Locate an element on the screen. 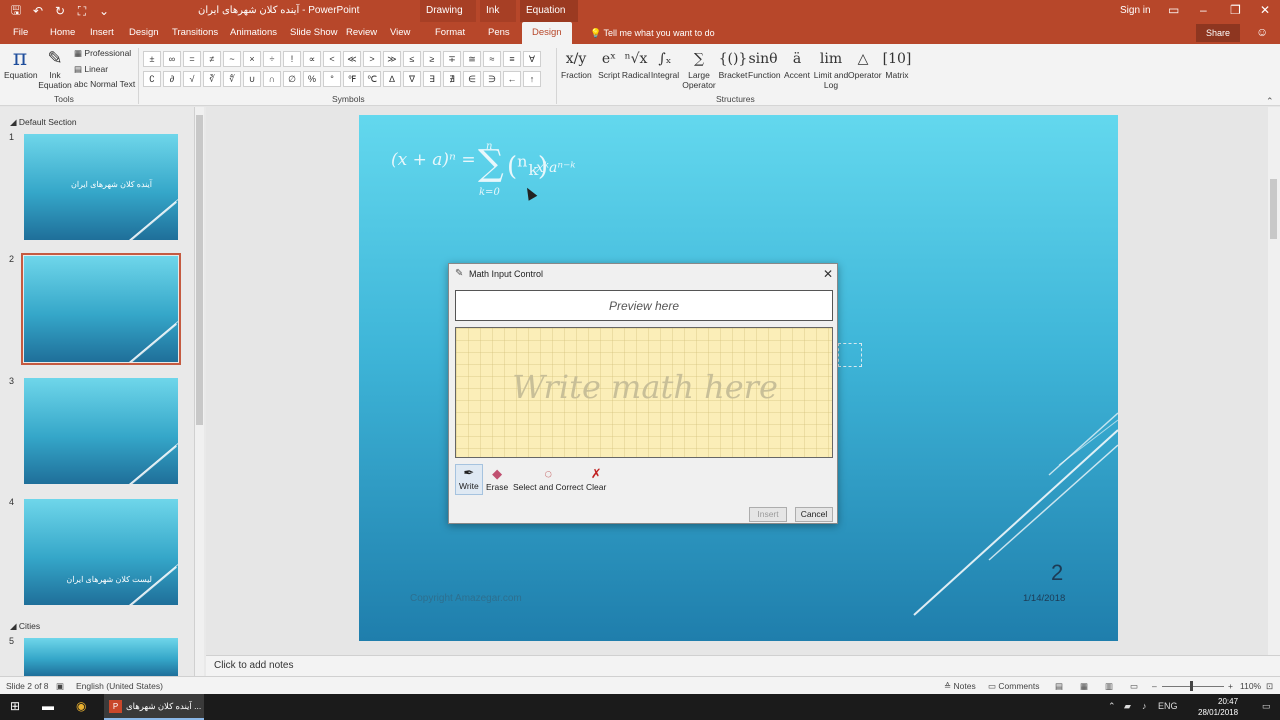 This screenshot has height=720, width=1280. restore-icon: ❐ is located at coordinates (1235, 10).